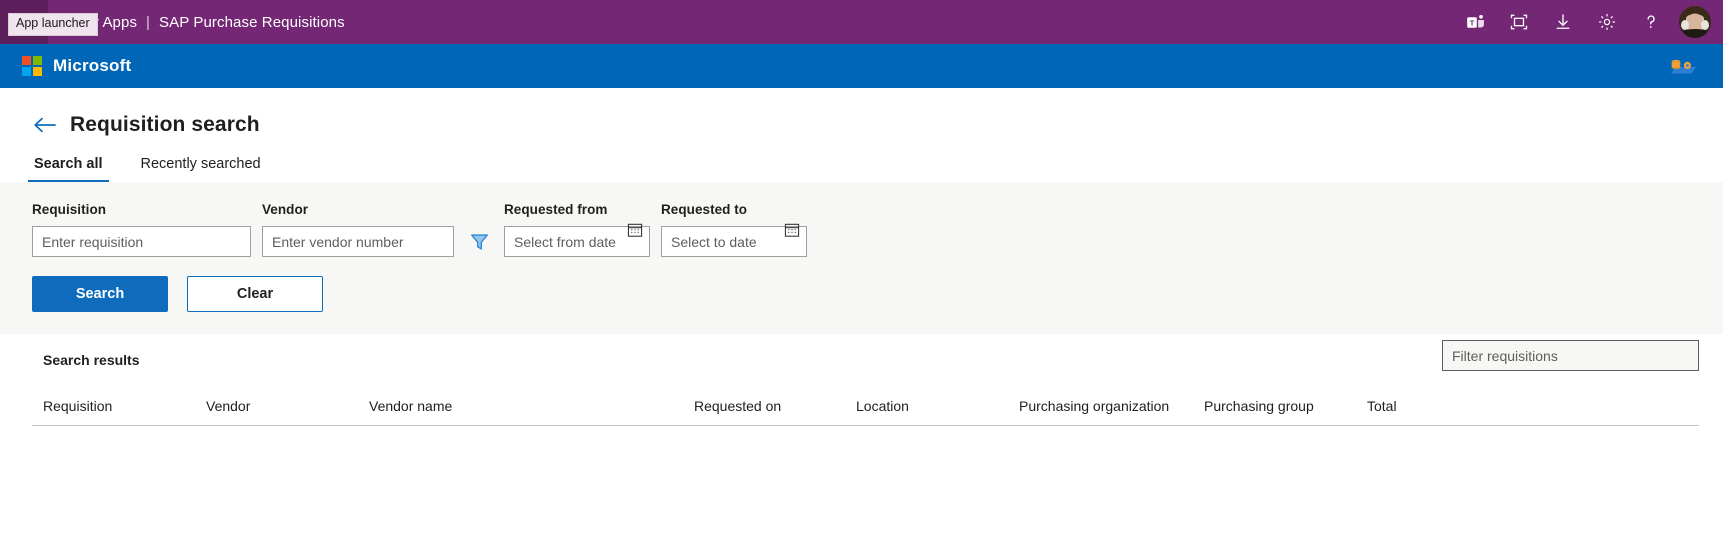 This screenshot has width=1723, height=535. I want to click on requisition-label: Requisition, so click(69, 209).